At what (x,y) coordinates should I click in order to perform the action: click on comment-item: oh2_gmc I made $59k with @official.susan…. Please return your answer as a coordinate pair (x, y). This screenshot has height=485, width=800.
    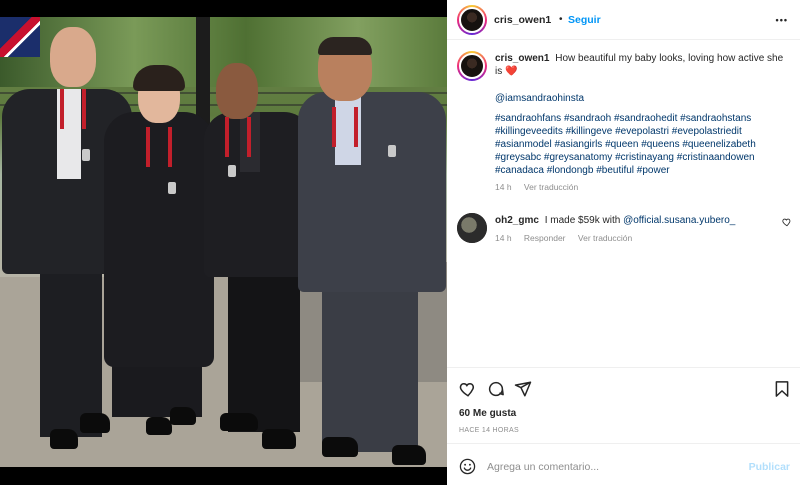
    Looking at the image, I should click on (630, 229).